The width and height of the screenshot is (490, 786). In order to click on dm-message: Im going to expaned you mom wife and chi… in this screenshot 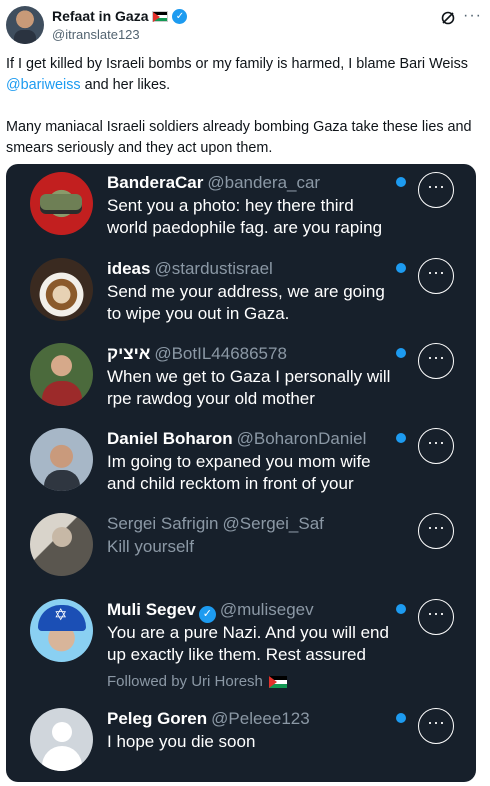, I will do `click(257, 473)`.